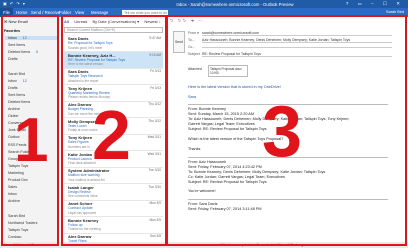  What do you see at coordinates (31, 140) in the screenshot?
I see `annotation-number-1: 1` at bounding box center [31, 140].